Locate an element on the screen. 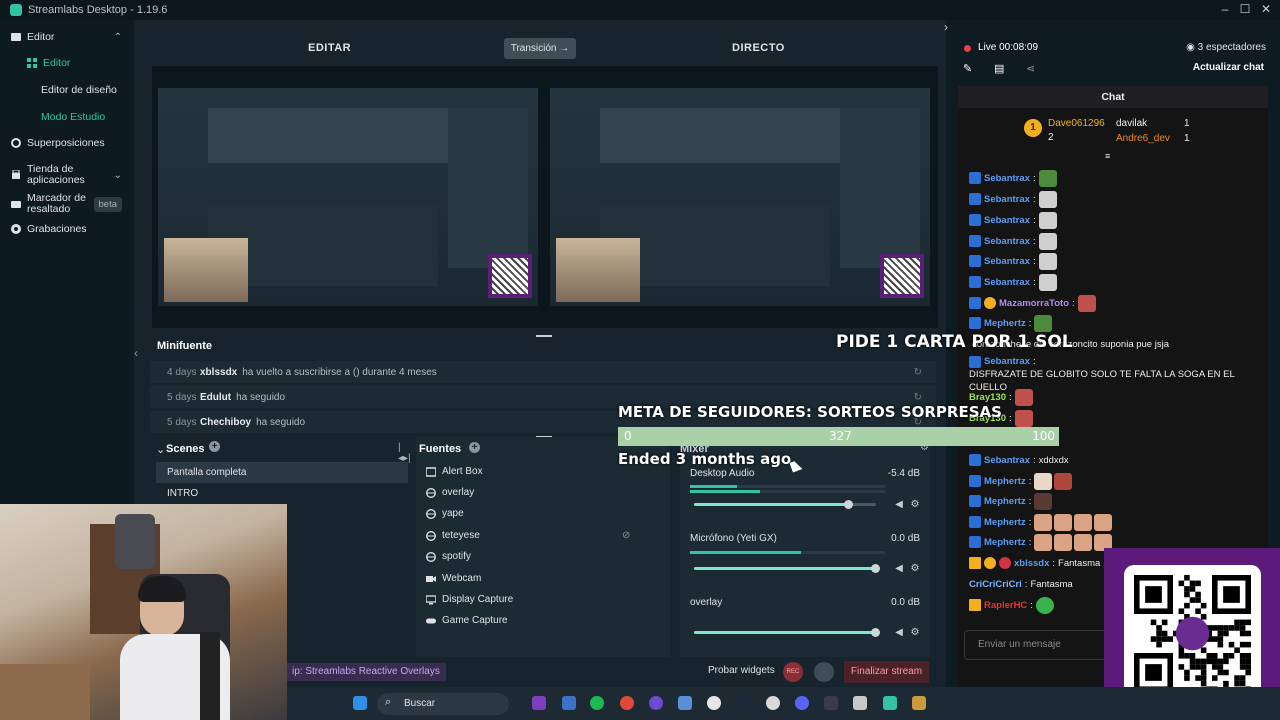  windows-start-icon is located at coordinates (360, 703).